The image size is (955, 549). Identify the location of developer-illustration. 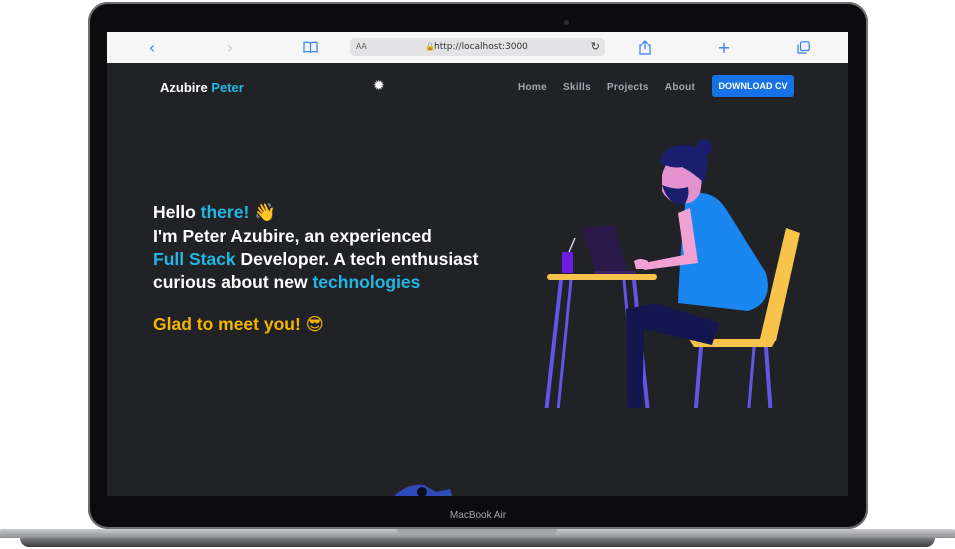
(672, 273).